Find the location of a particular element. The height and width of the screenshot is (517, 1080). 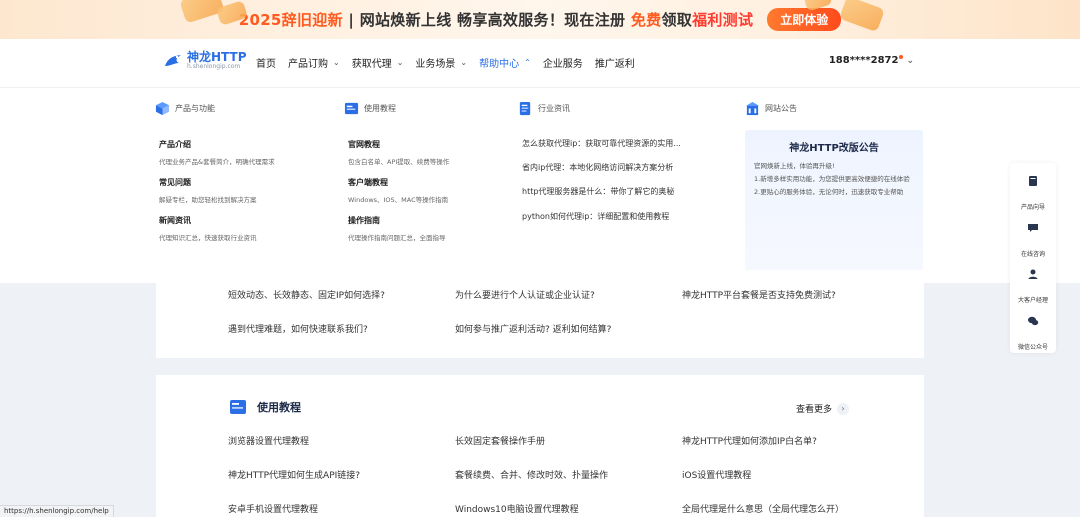

tutorial-link: 套餐续费、合并、修改时效、扑量操作 is located at coordinates (531, 474).